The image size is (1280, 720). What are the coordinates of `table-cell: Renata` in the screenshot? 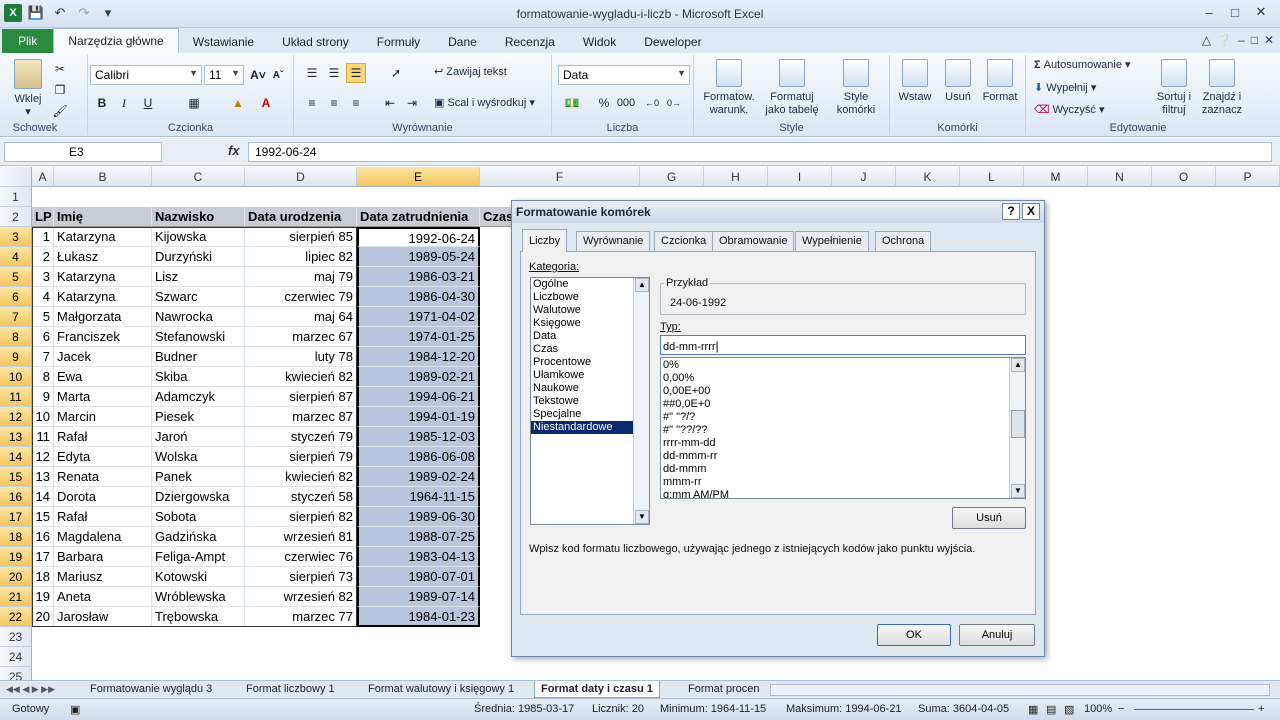 It's located at (103, 477).